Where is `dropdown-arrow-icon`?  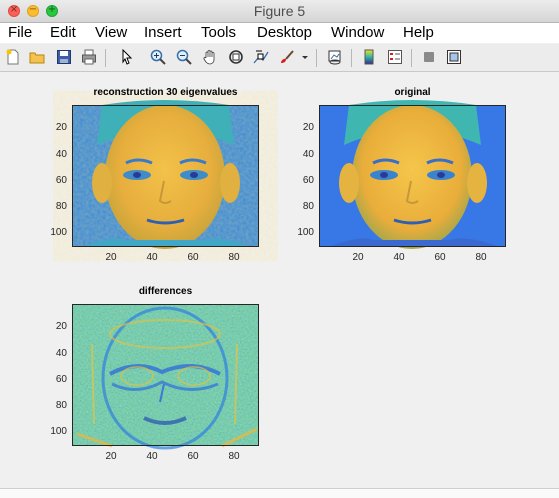 dropdown-arrow-icon is located at coordinates (305, 57).